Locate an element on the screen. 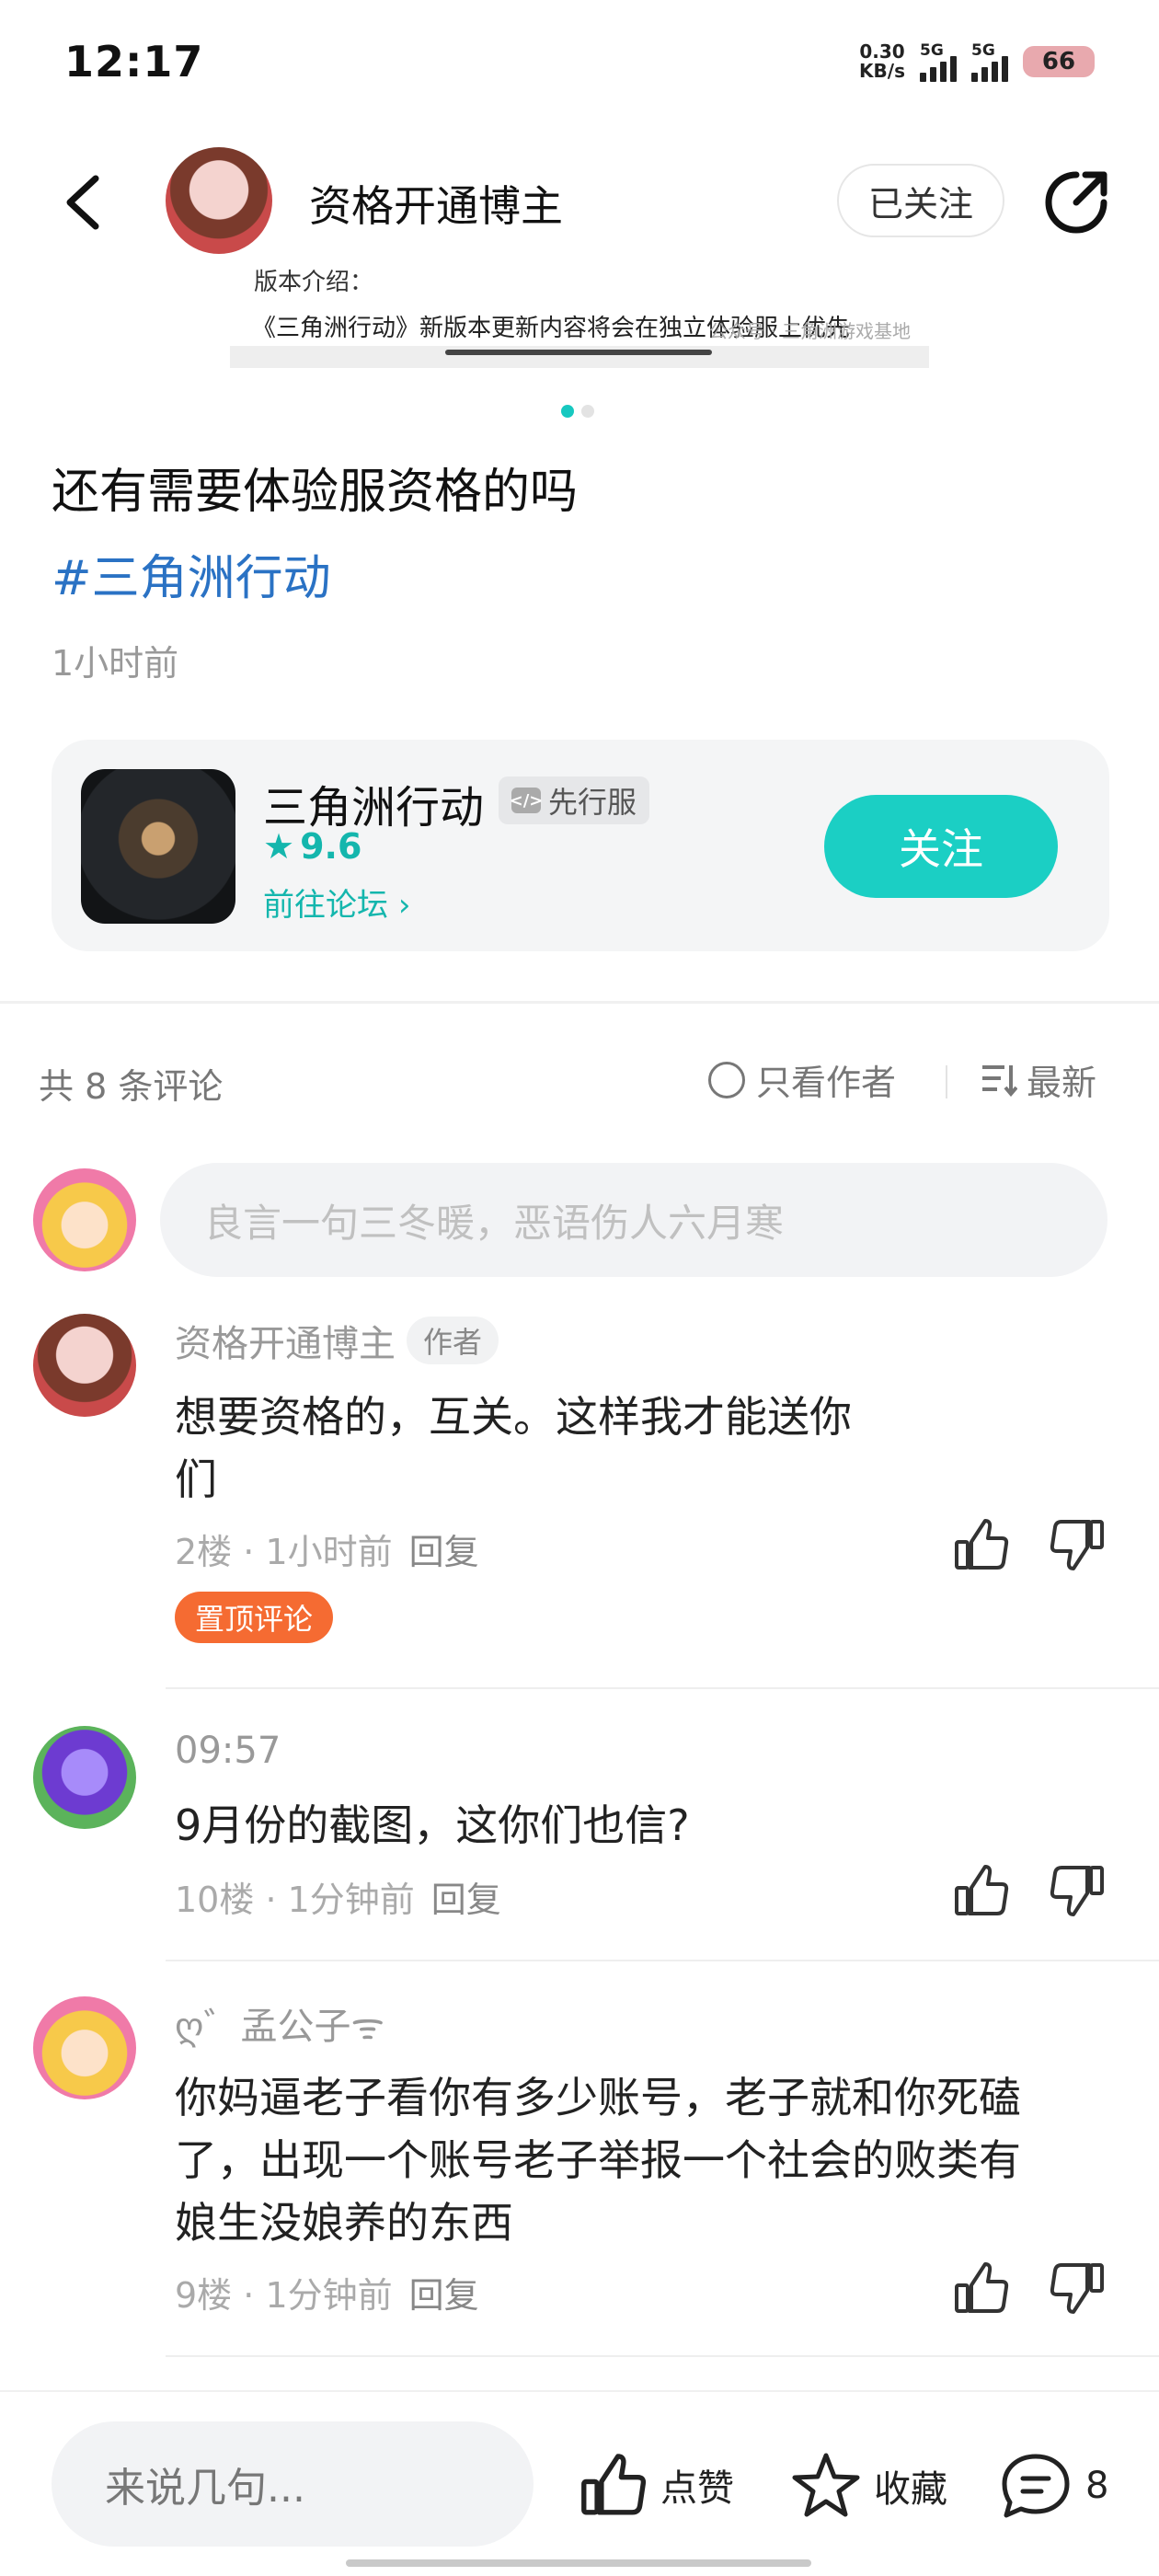 This screenshot has width=1159, height=2576. carousel-indicator is located at coordinates (577, 411).